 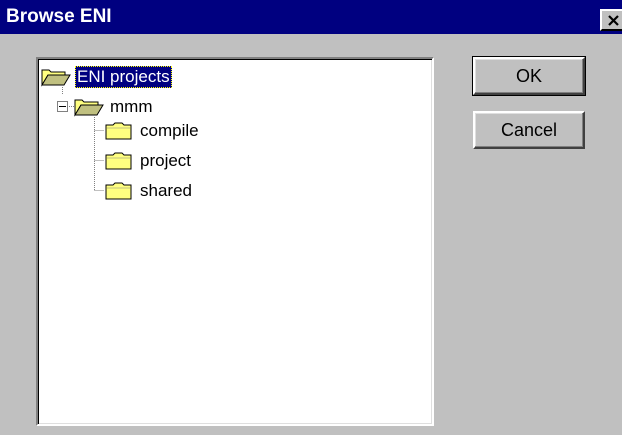 I want to click on tree-node-mmm: mmm, so click(x=114, y=107).